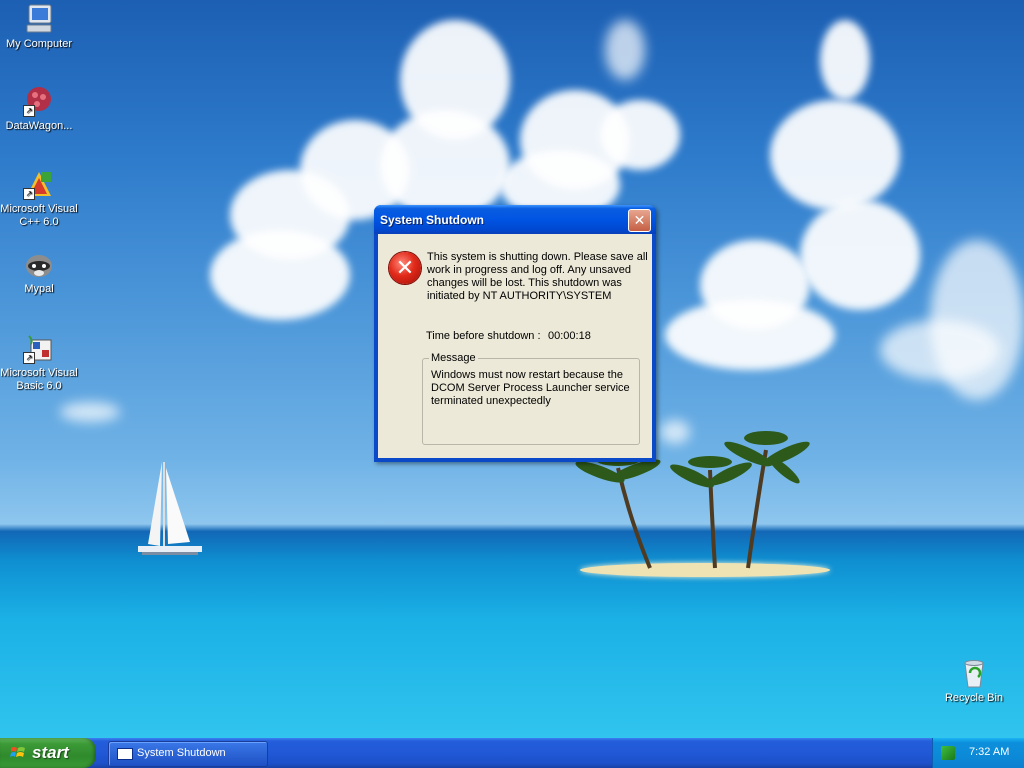  What do you see at coordinates (39, 44) in the screenshot?
I see `desktop-icon-label: My Computer` at bounding box center [39, 44].